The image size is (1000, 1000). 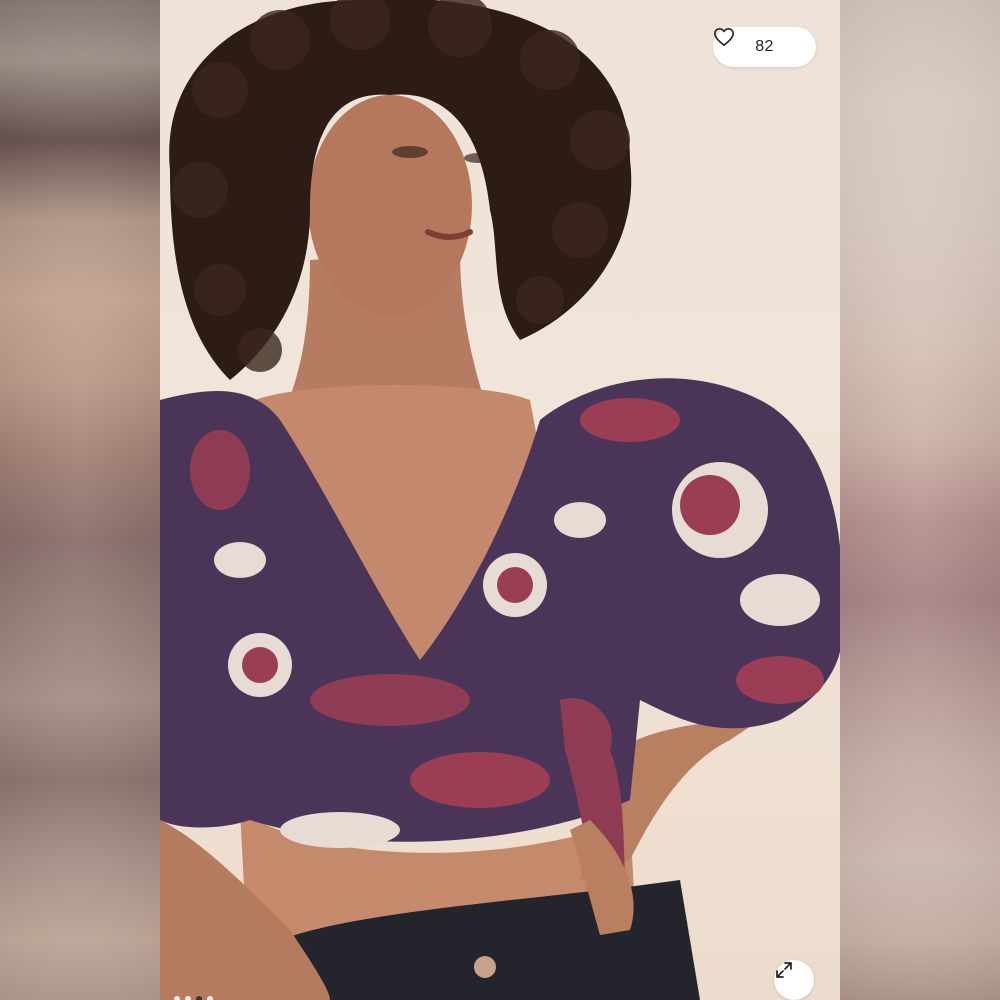 What do you see at coordinates (724, 37) in the screenshot?
I see `heart-icon` at bounding box center [724, 37].